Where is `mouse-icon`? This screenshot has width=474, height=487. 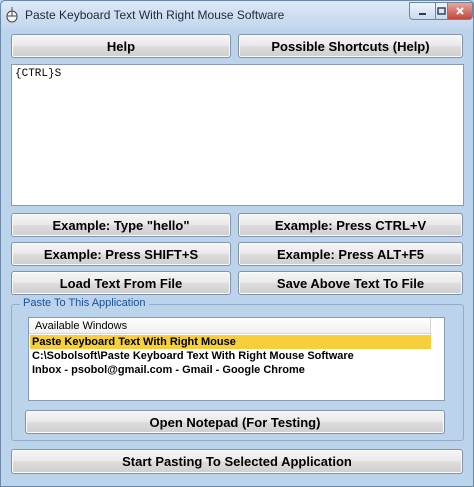
mouse-icon is located at coordinates (12, 15).